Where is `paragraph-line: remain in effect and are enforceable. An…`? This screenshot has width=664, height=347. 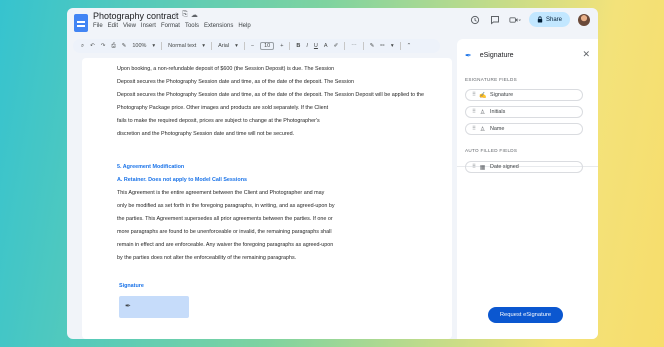
paragraph-line: remain in effect and are enforceable. An… is located at coordinates (225, 245).